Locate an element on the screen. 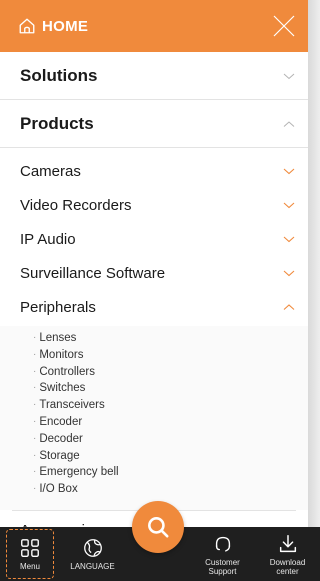 This screenshot has width=320, height=581. submenu-item-surveillance-software: Surveillance Software is located at coordinates (154, 273).